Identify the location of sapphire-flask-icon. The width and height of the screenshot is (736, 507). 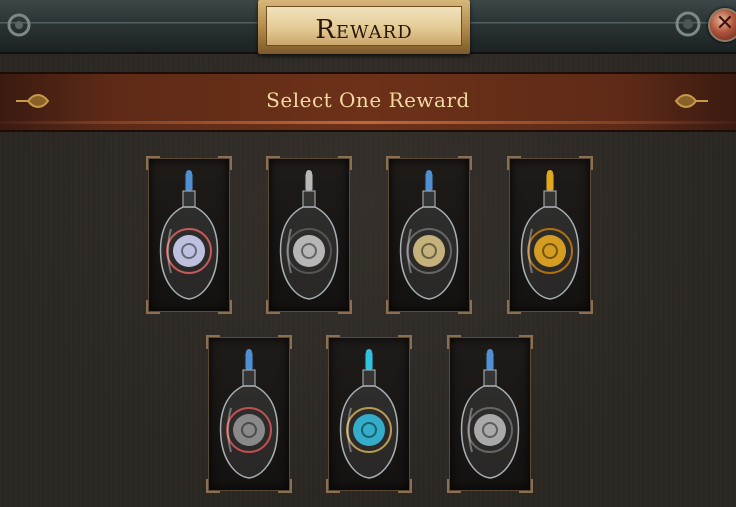
(369, 414).